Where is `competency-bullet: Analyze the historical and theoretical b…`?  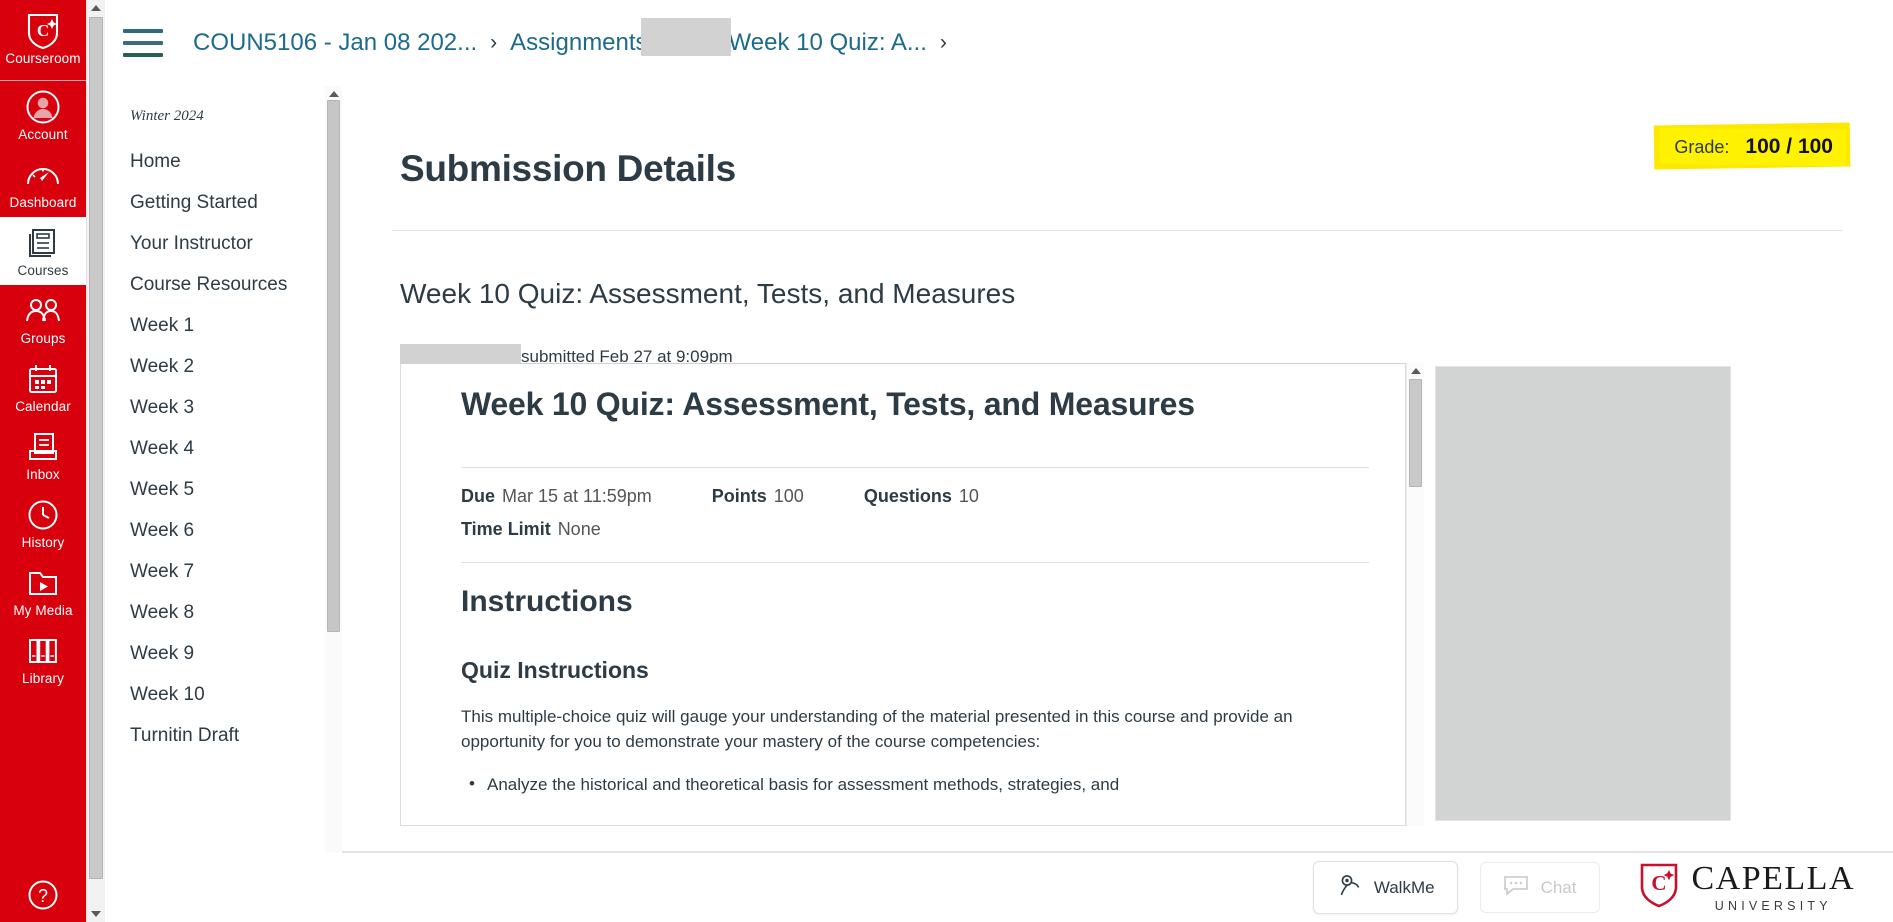 competency-bullet: Analyze the historical and theoretical b… is located at coordinates (901, 784).